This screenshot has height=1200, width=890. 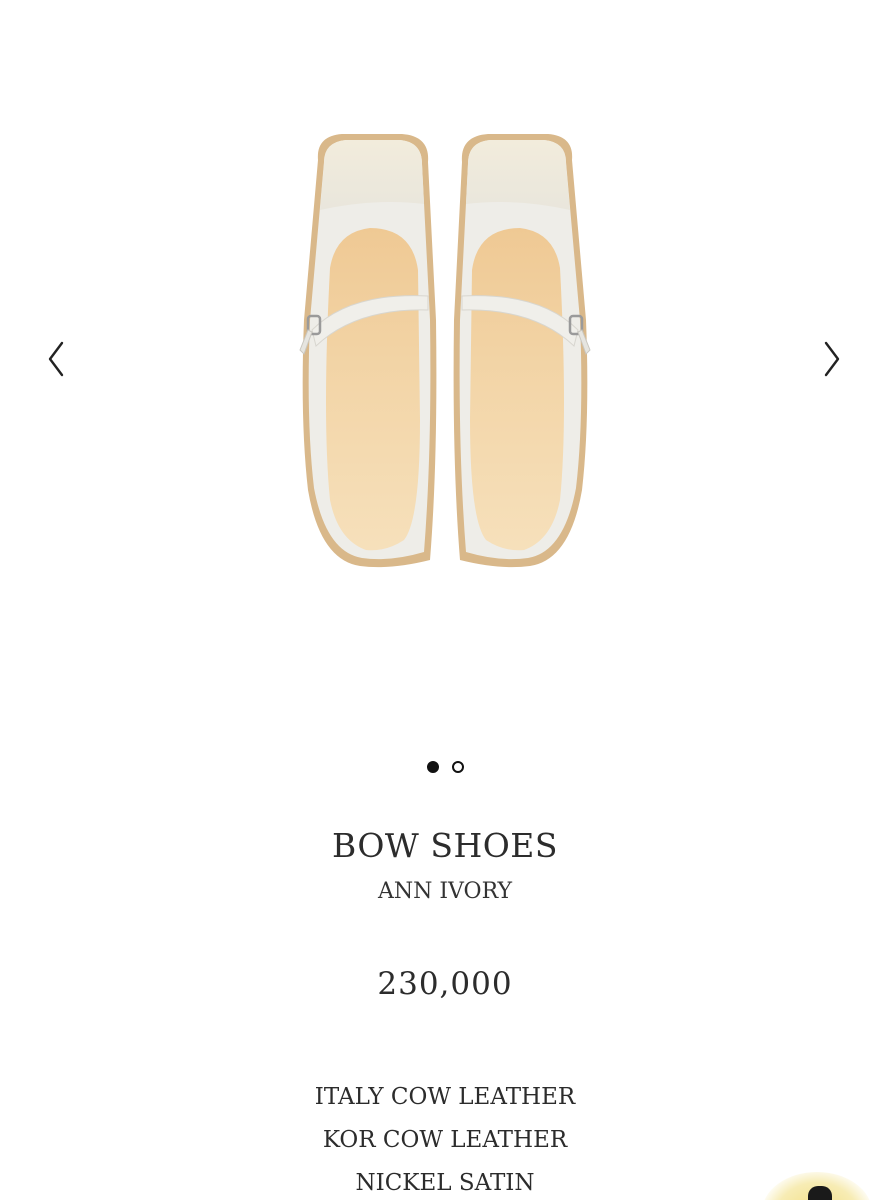 I want to click on chevron-left-icon, so click(x=56, y=359).